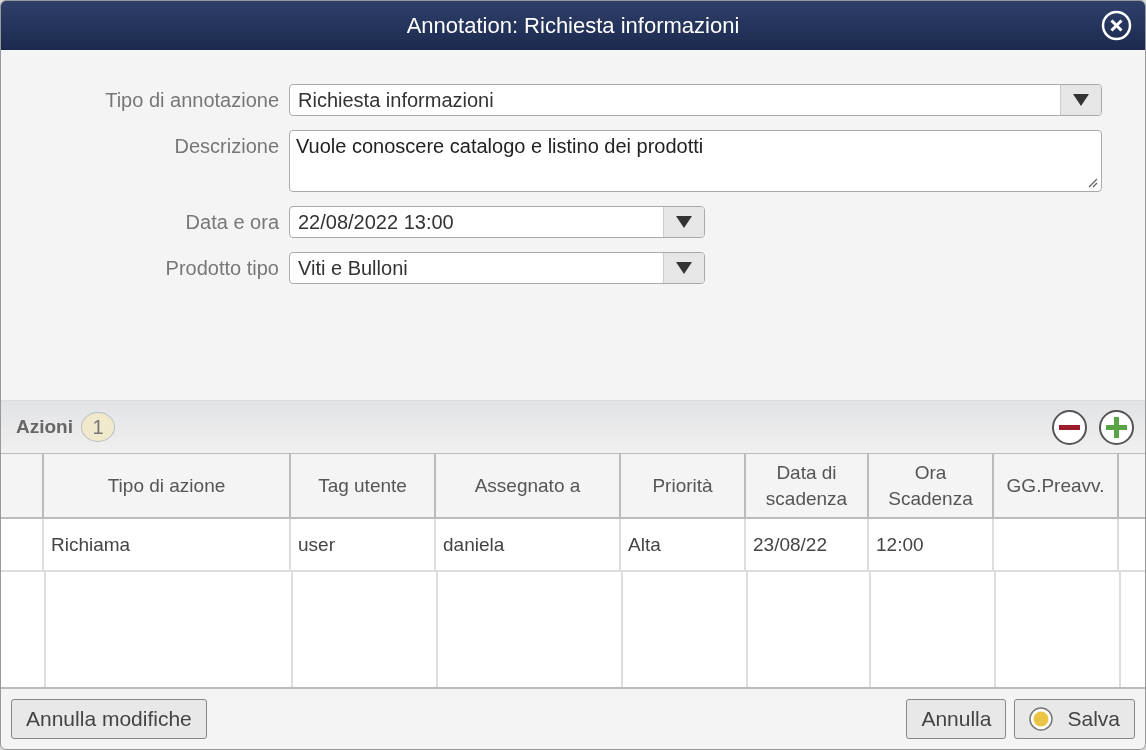 The height and width of the screenshot is (750, 1146). I want to click on column-header: Assegnato a, so click(528, 485).